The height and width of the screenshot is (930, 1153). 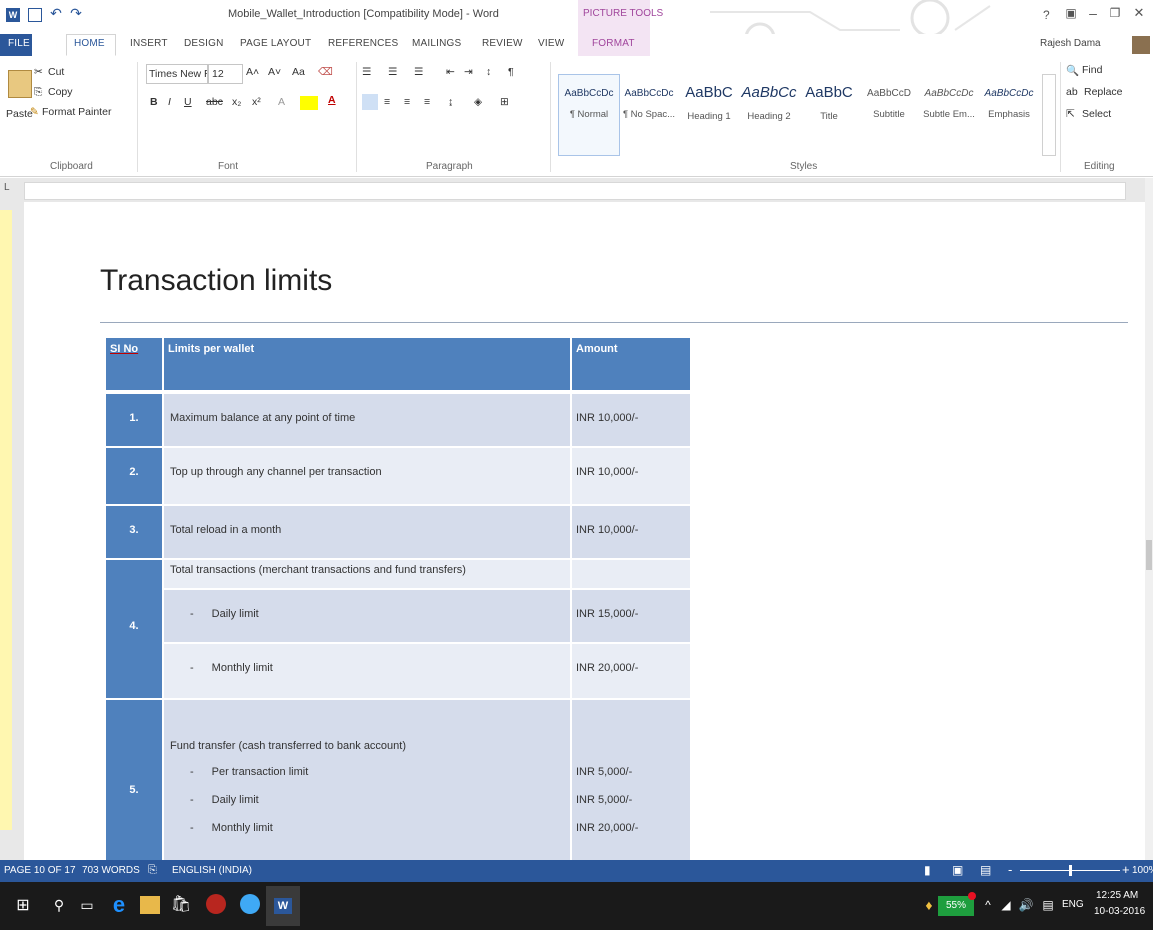 What do you see at coordinates (927, 870) in the screenshot?
I see `read-mode-icon: ▮` at bounding box center [927, 870].